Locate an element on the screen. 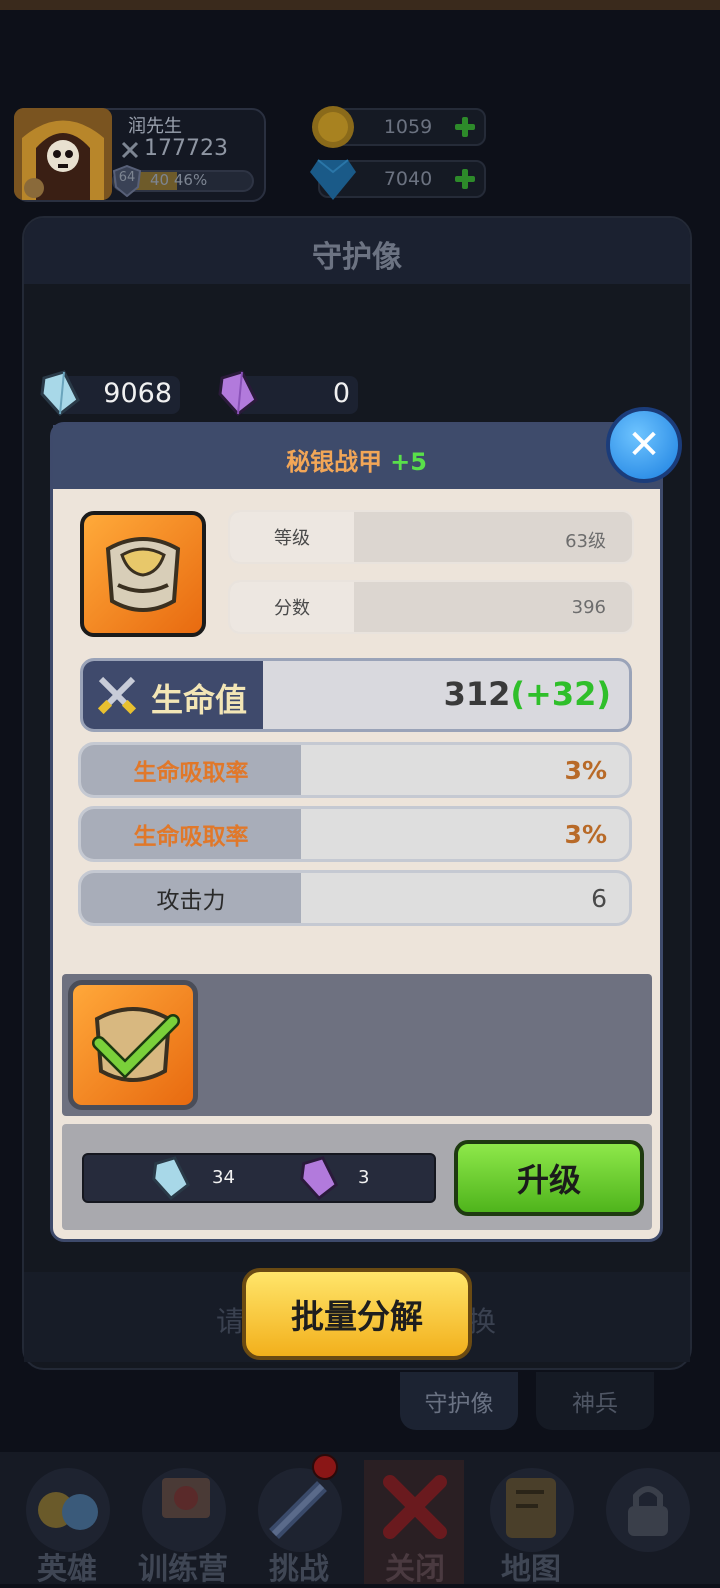 Image resolution: width=720 pixels, height=1588 pixels. player-level: 64 is located at coordinates (127, 177).